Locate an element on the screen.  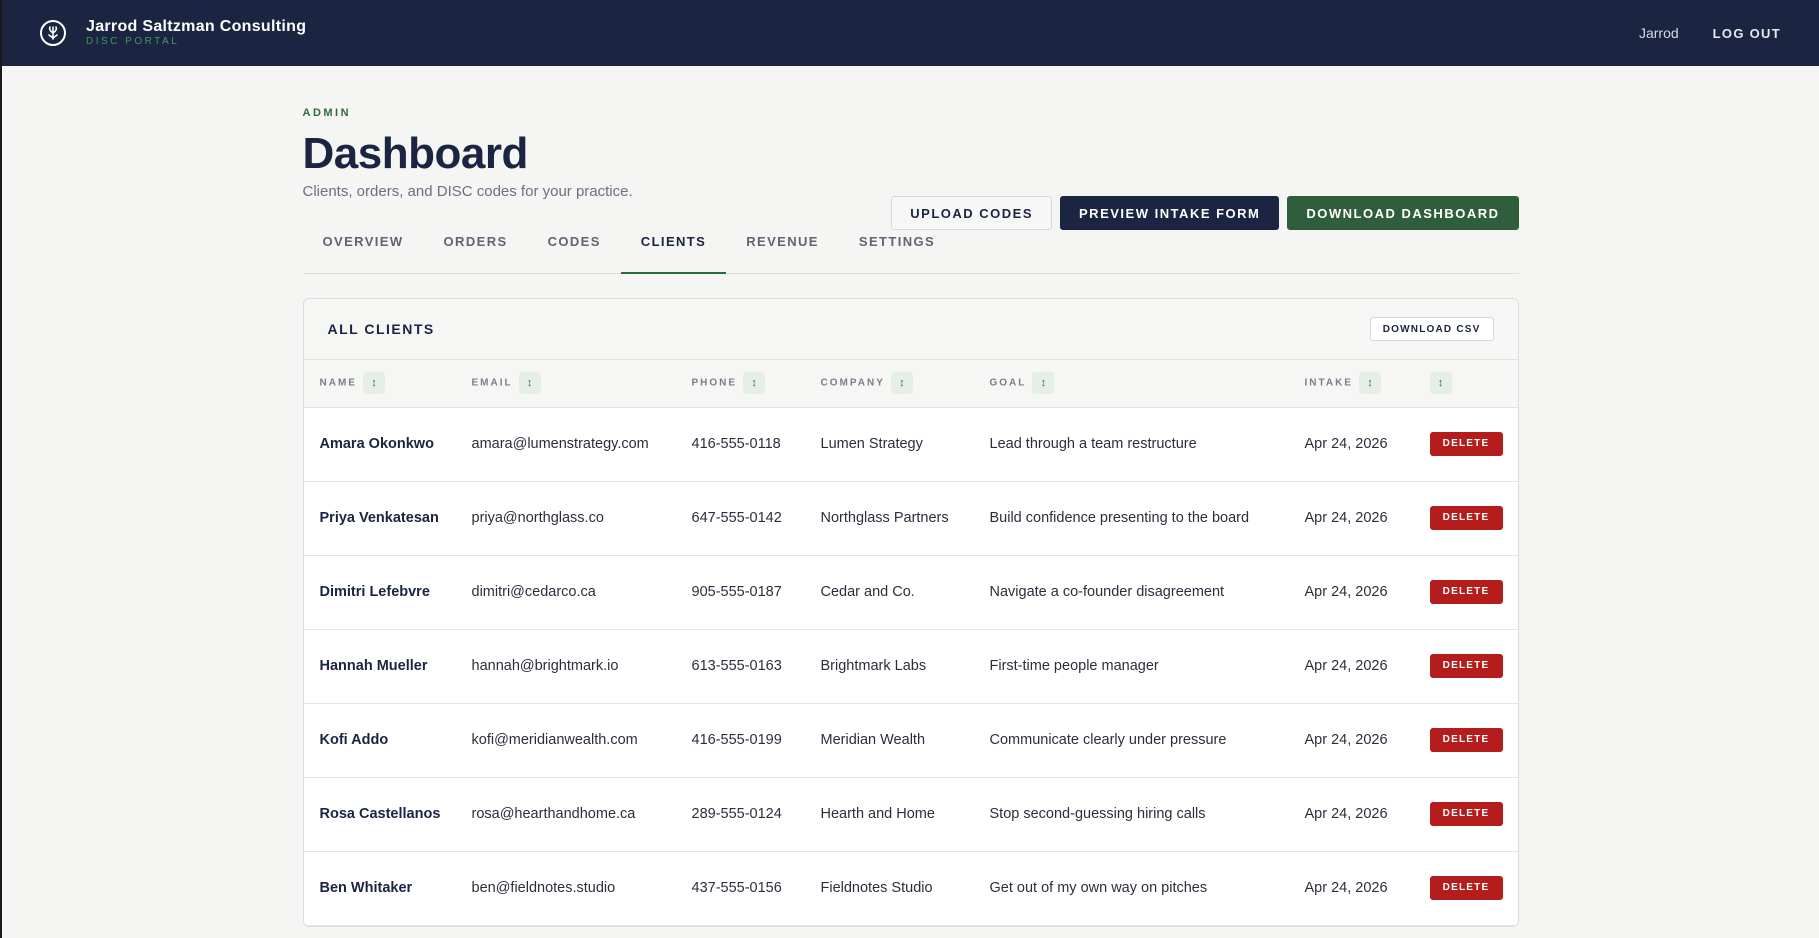
client-goal: Lead through a team restructure is located at coordinates (1093, 444).